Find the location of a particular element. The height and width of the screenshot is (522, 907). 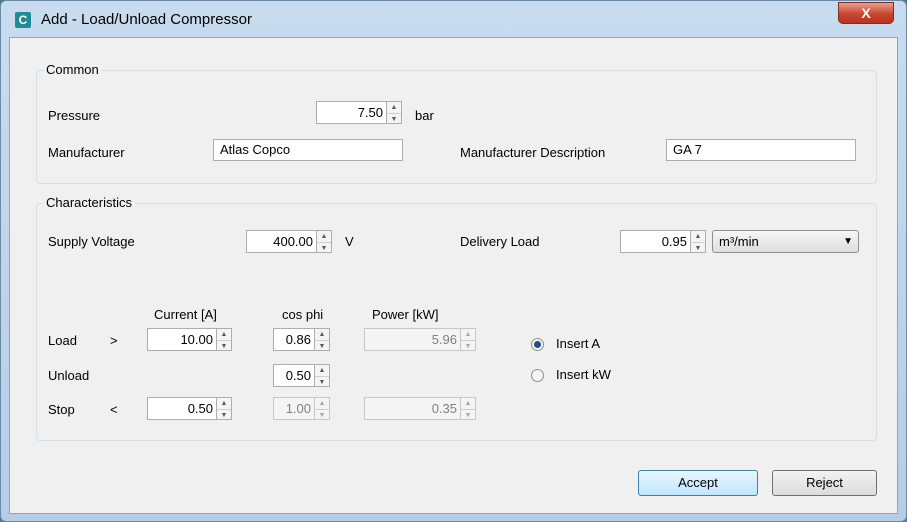

load-cos-phi-spinner: 0.86 ▲ ▼ is located at coordinates (301, 339).